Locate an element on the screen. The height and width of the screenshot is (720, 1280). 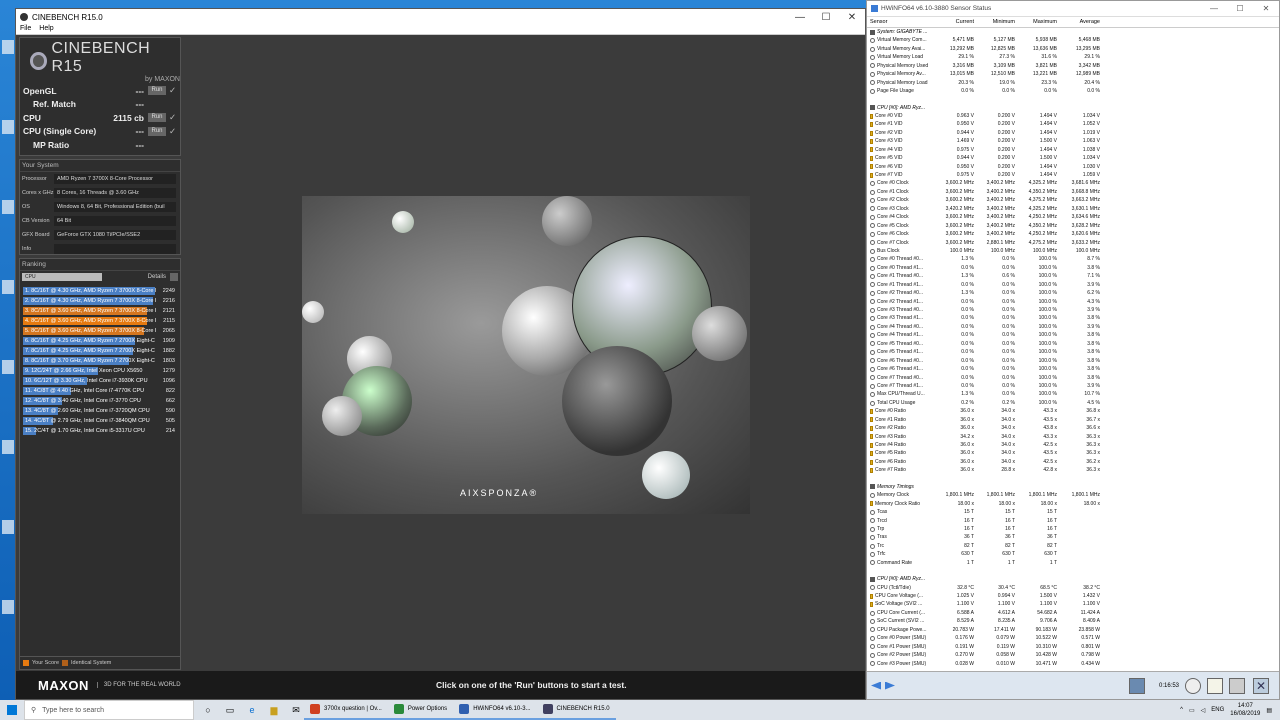
sensor-row: Core #0 VID 0.963 V 0.200 V 1.494 V 1.034 V is located at coordinates (1073, 116).